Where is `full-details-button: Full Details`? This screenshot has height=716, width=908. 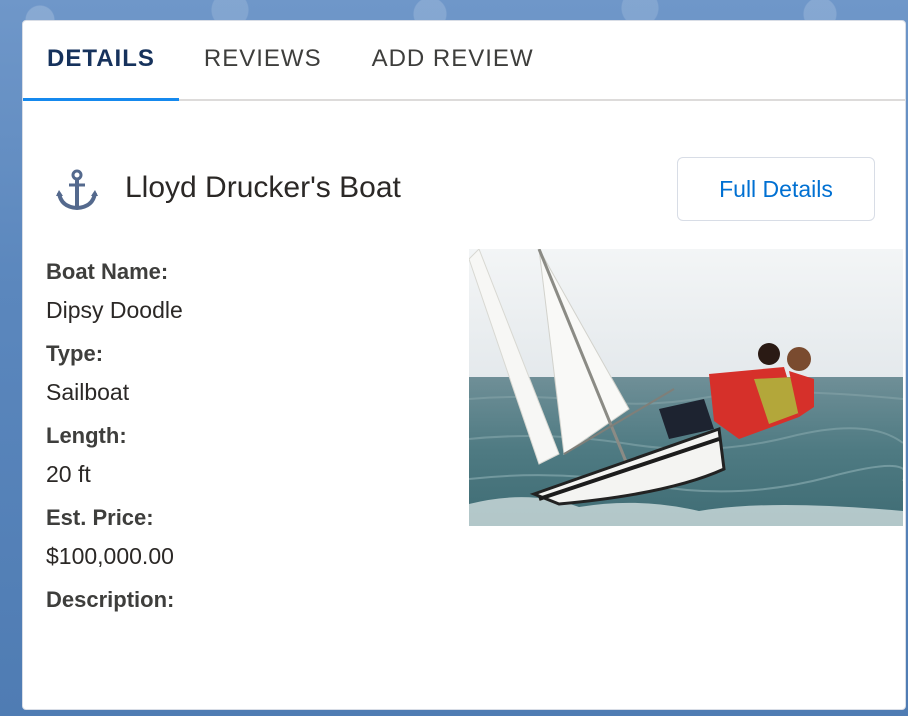 full-details-button: Full Details is located at coordinates (776, 189).